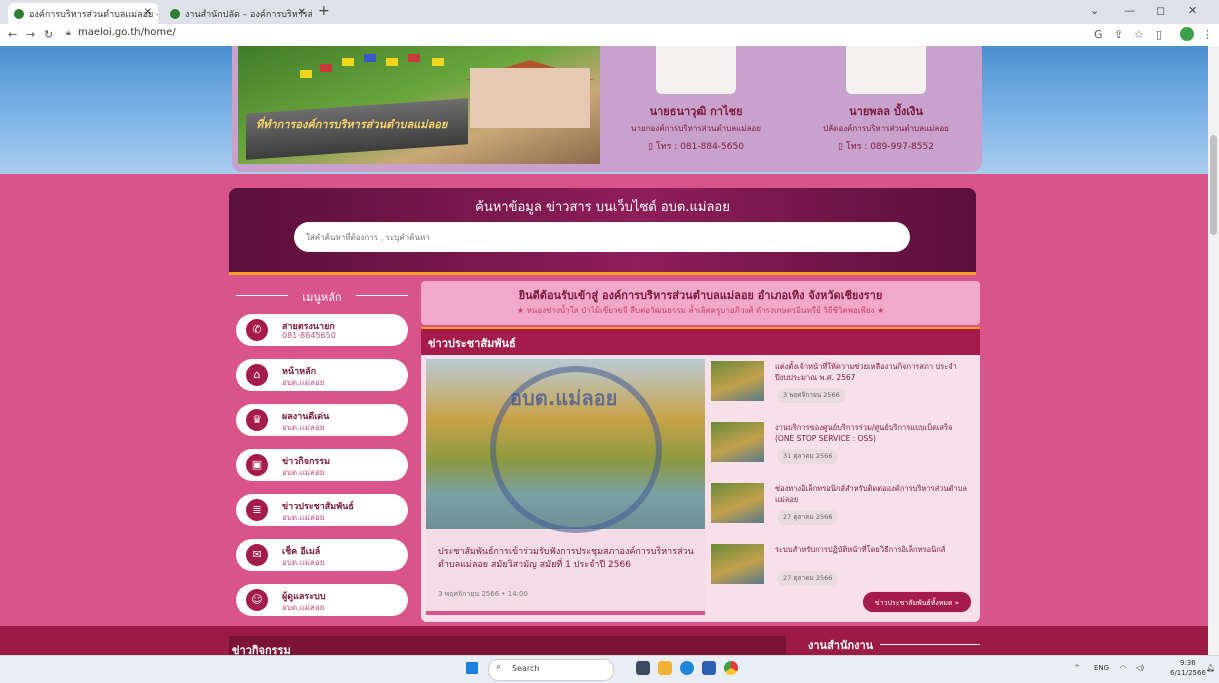  Describe the element at coordinates (1123, 668) in the screenshot. I see `wifi-icon: ◠` at that location.